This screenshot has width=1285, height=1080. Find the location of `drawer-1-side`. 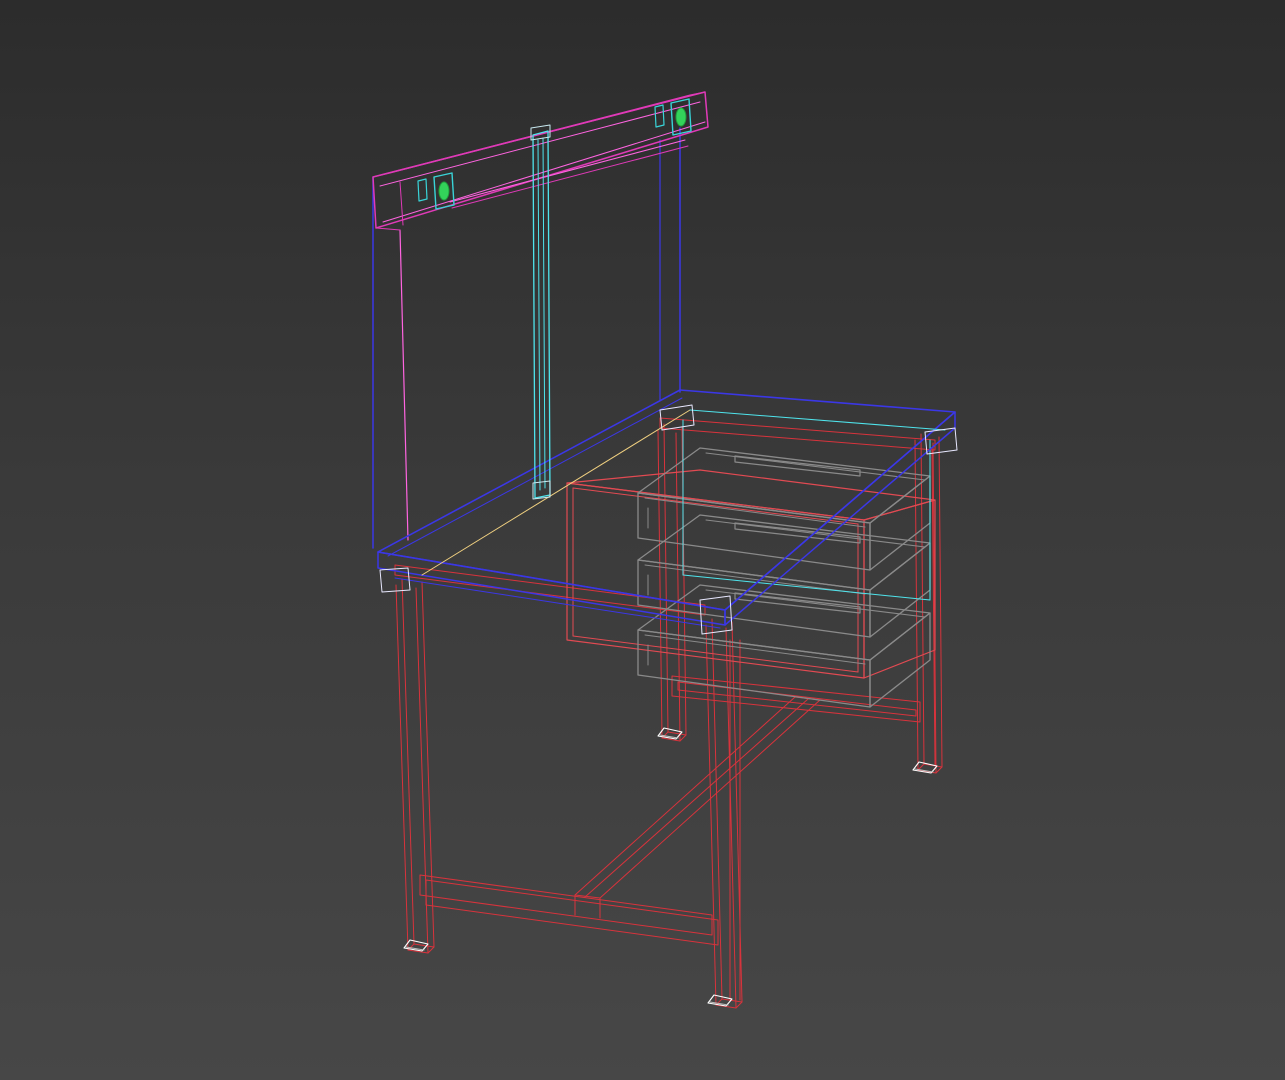

drawer-1-side is located at coordinates (900, 523).